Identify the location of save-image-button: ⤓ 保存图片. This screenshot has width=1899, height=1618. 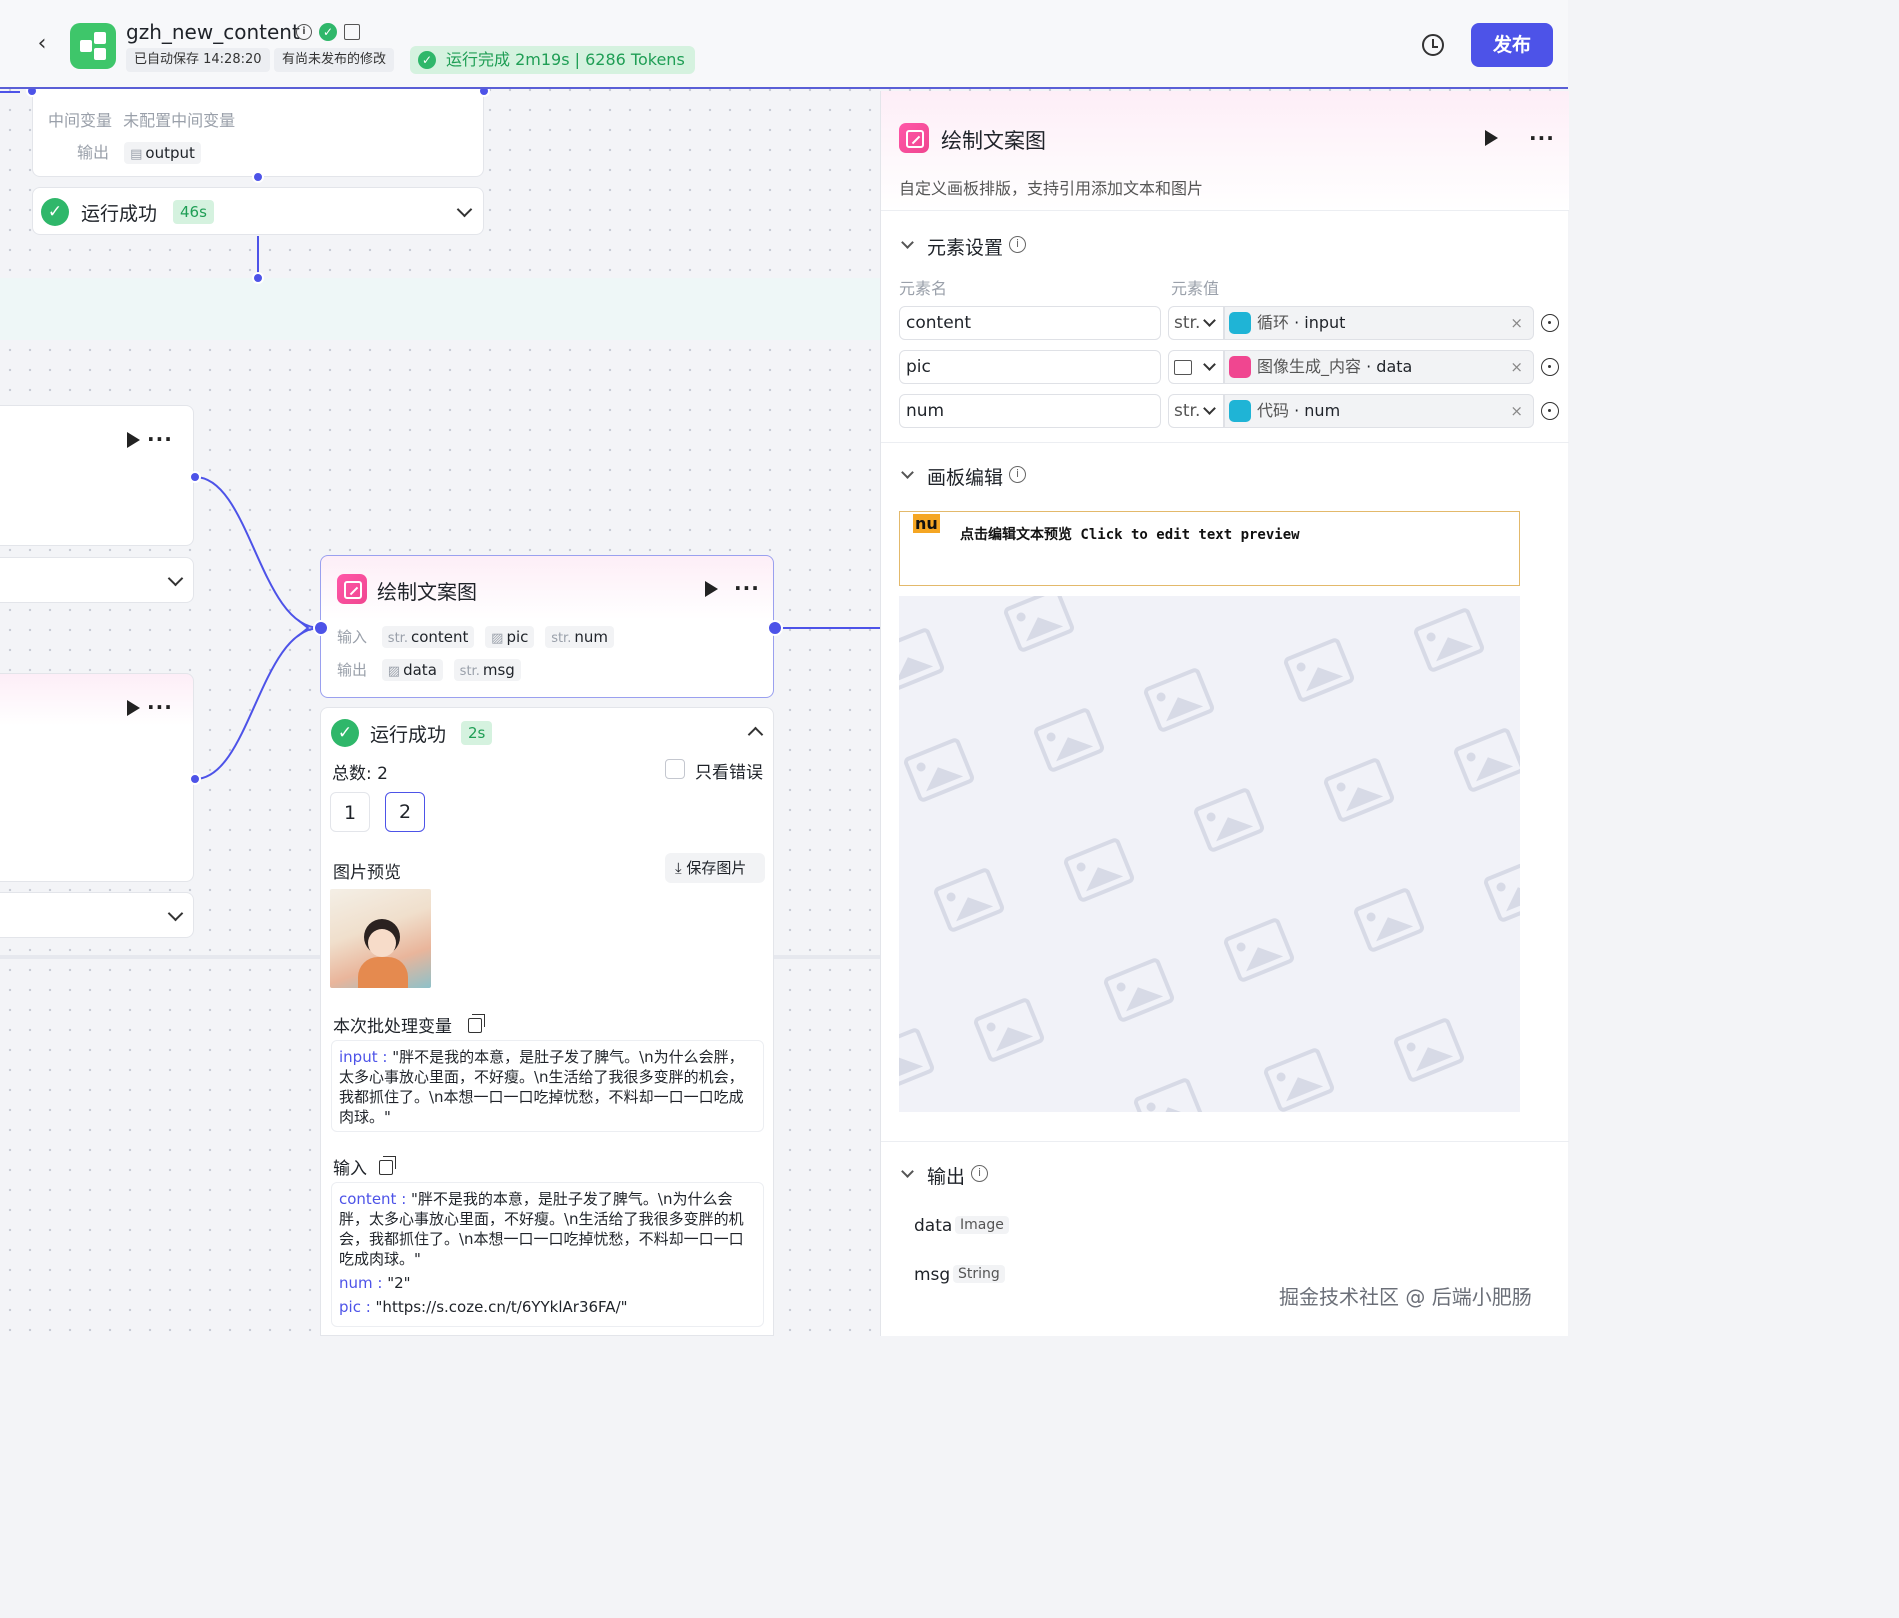
(715, 868).